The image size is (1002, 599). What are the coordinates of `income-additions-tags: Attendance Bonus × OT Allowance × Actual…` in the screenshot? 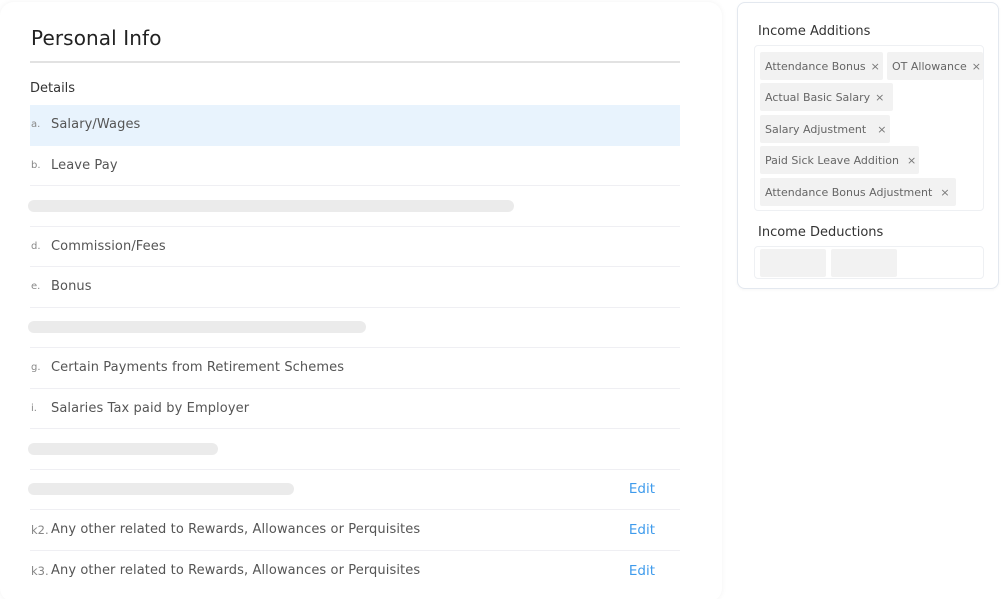 It's located at (869, 128).